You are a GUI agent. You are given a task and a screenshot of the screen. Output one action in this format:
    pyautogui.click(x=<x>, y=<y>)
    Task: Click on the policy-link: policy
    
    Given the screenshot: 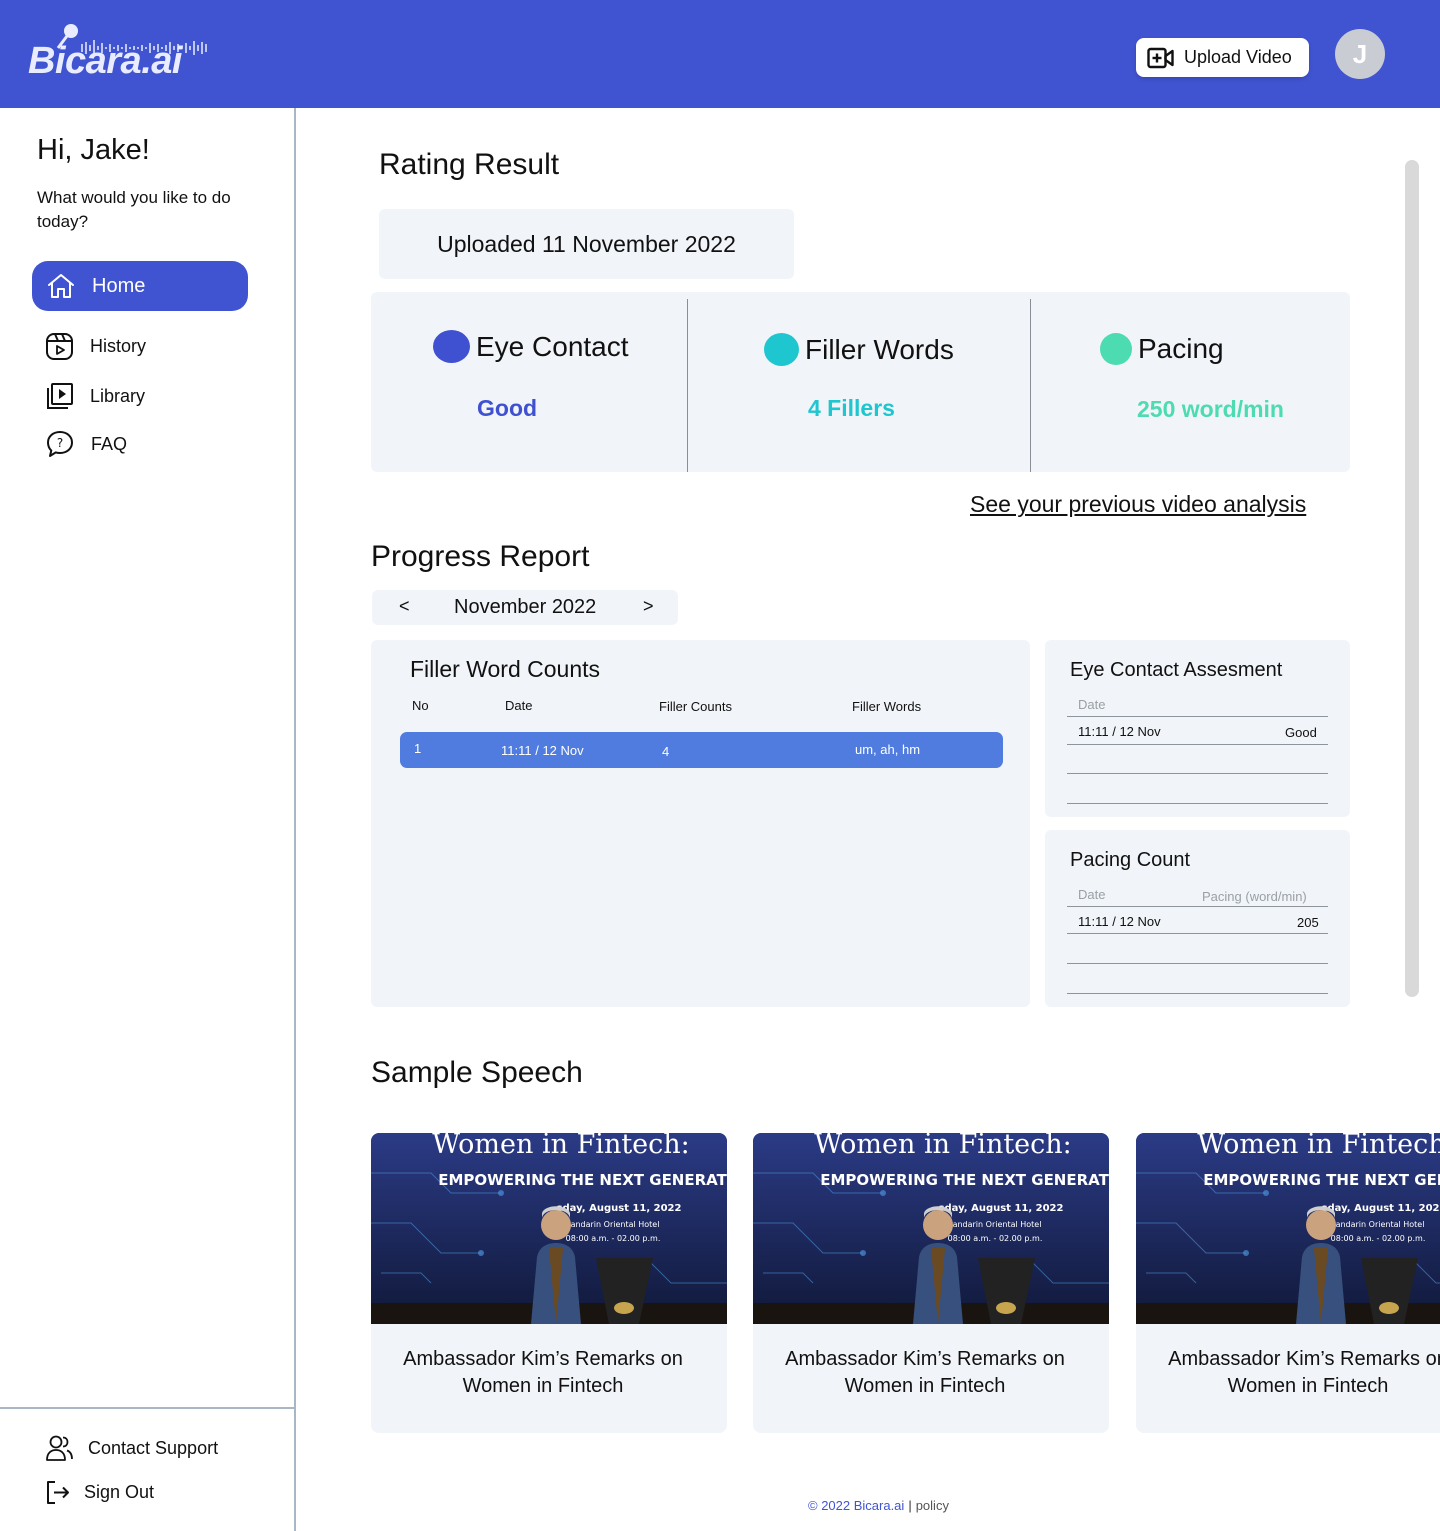 What is the action you would take?
    pyautogui.click(x=932, y=1505)
    